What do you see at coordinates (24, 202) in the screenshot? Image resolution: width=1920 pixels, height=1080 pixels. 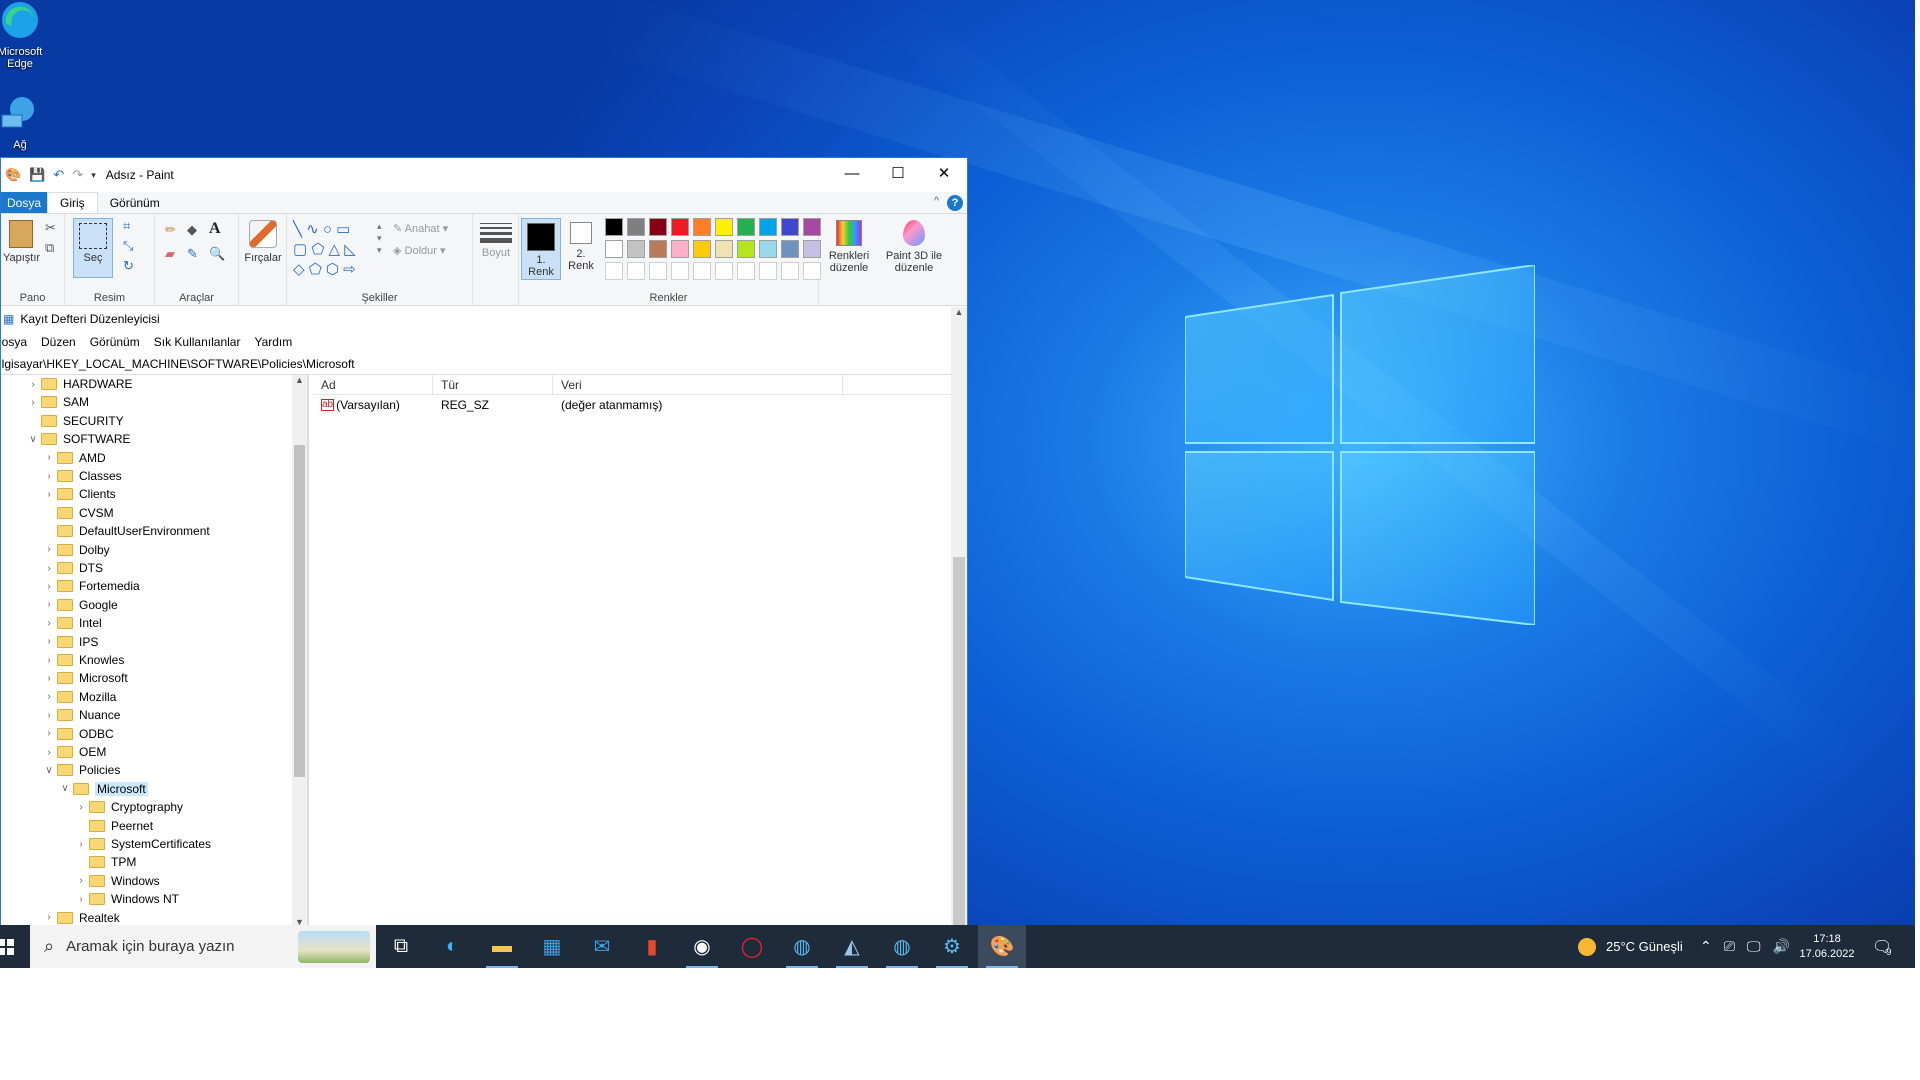 I see `tab-file: Dosya` at bounding box center [24, 202].